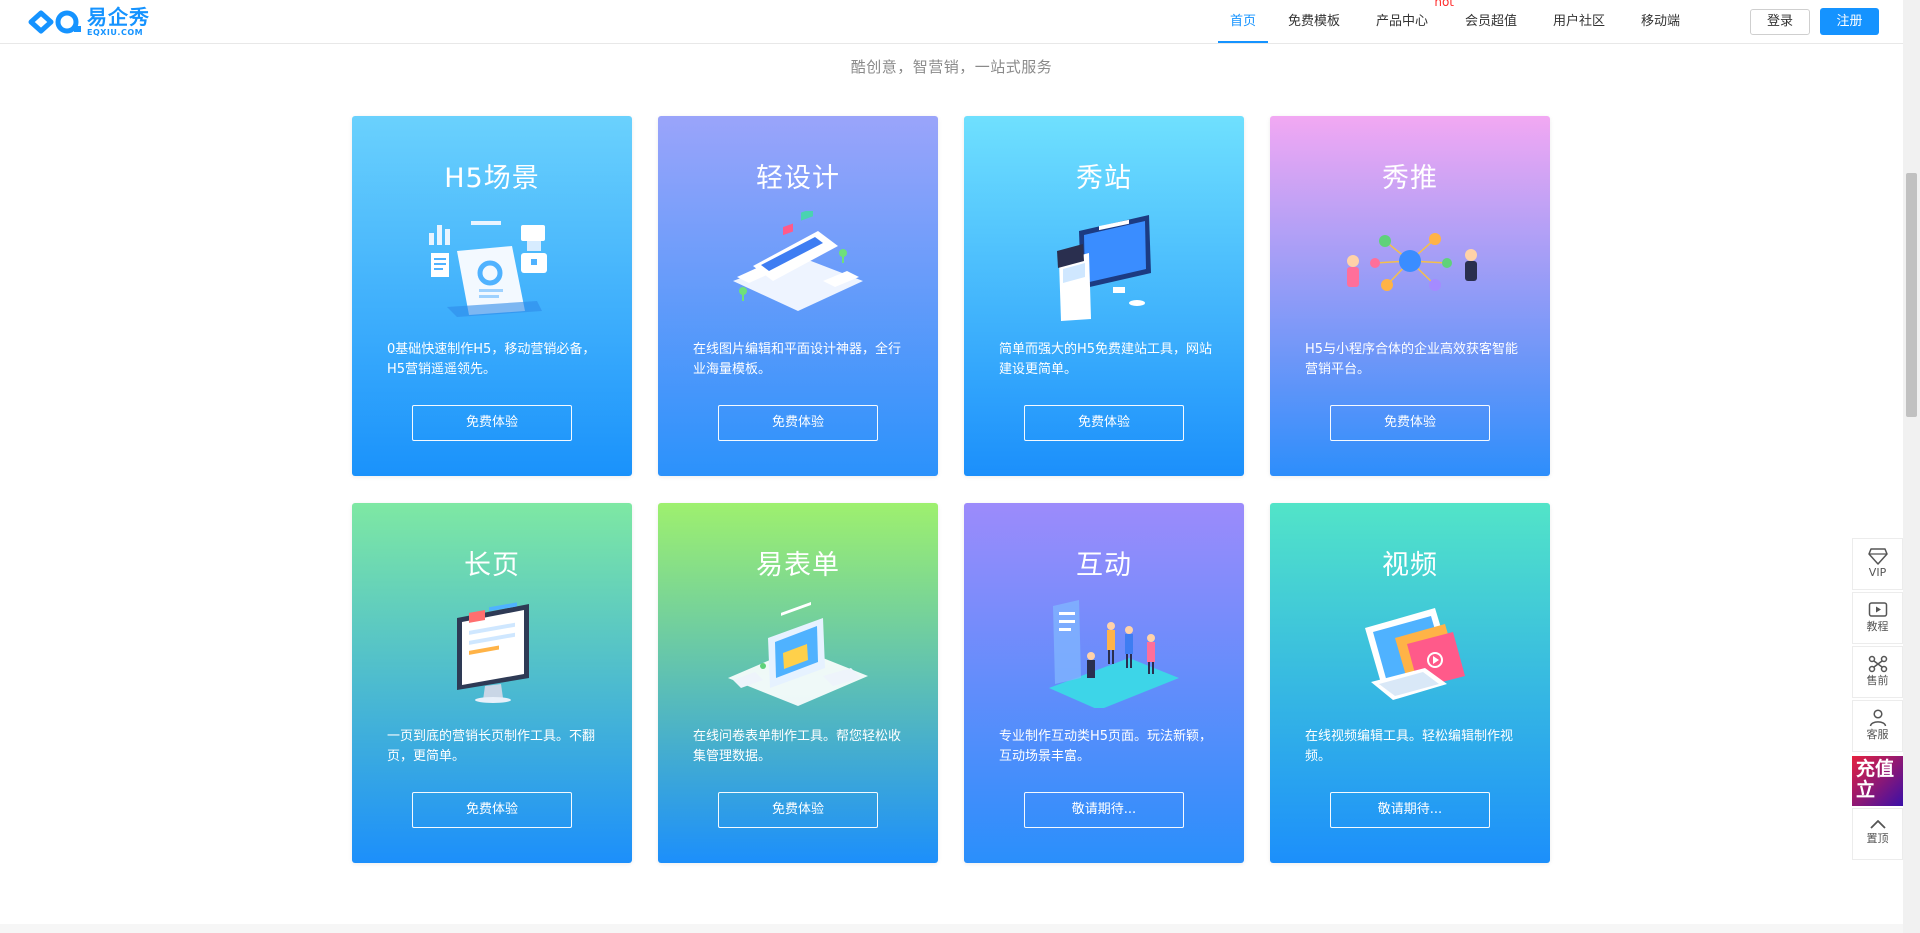 The height and width of the screenshot is (933, 1920). What do you see at coordinates (1402, 21) in the screenshot?
I see `nav-item-product-center-label: 产品中心` at bounding box center [1402, 21].